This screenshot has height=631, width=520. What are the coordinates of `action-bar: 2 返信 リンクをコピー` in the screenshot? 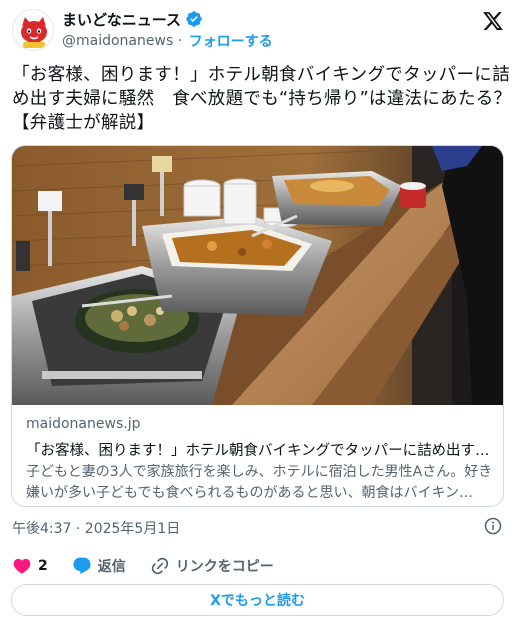 It's located at (155, 566).